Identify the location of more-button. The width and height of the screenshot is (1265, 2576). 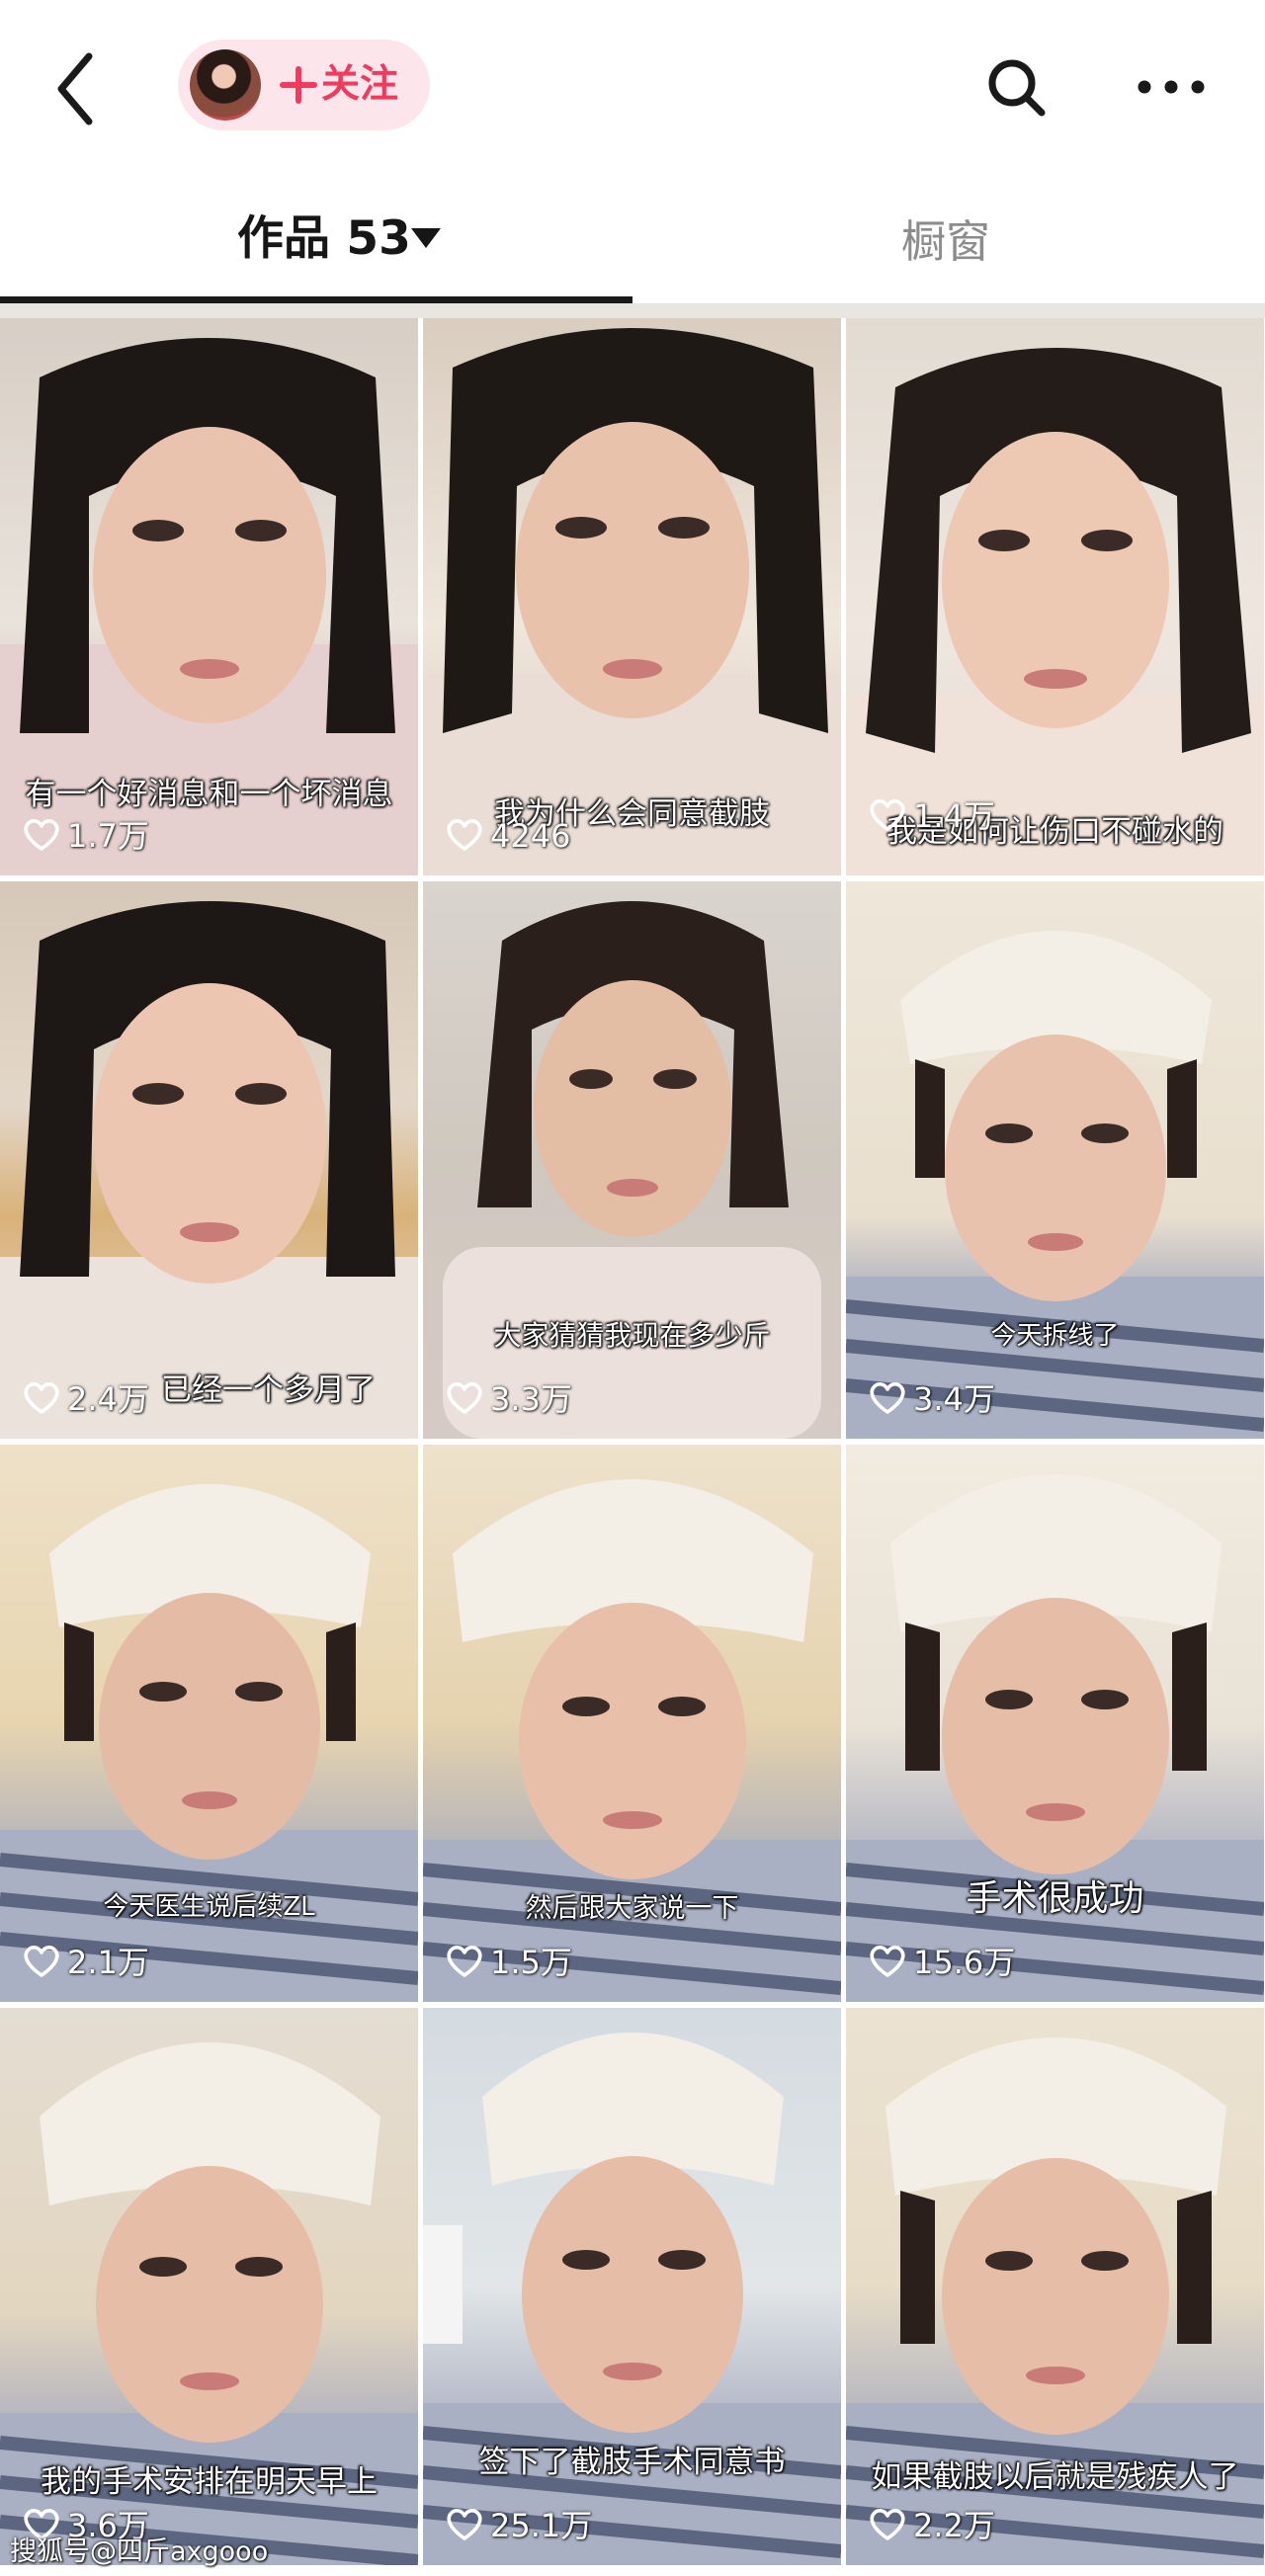
(1171, 89).